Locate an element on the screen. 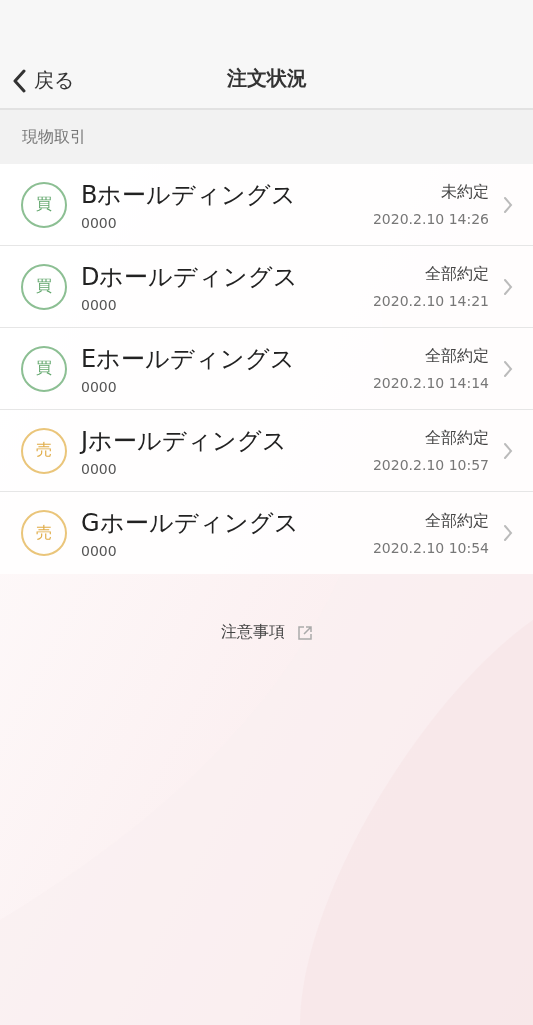  stock-name: Jホールディングス is located at coordinates (185, 441).